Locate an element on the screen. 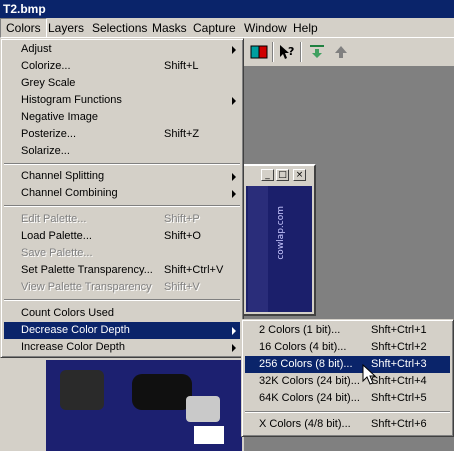 The image size is (454, 451). arrow-down-icon is located at coordinates (317, 52).